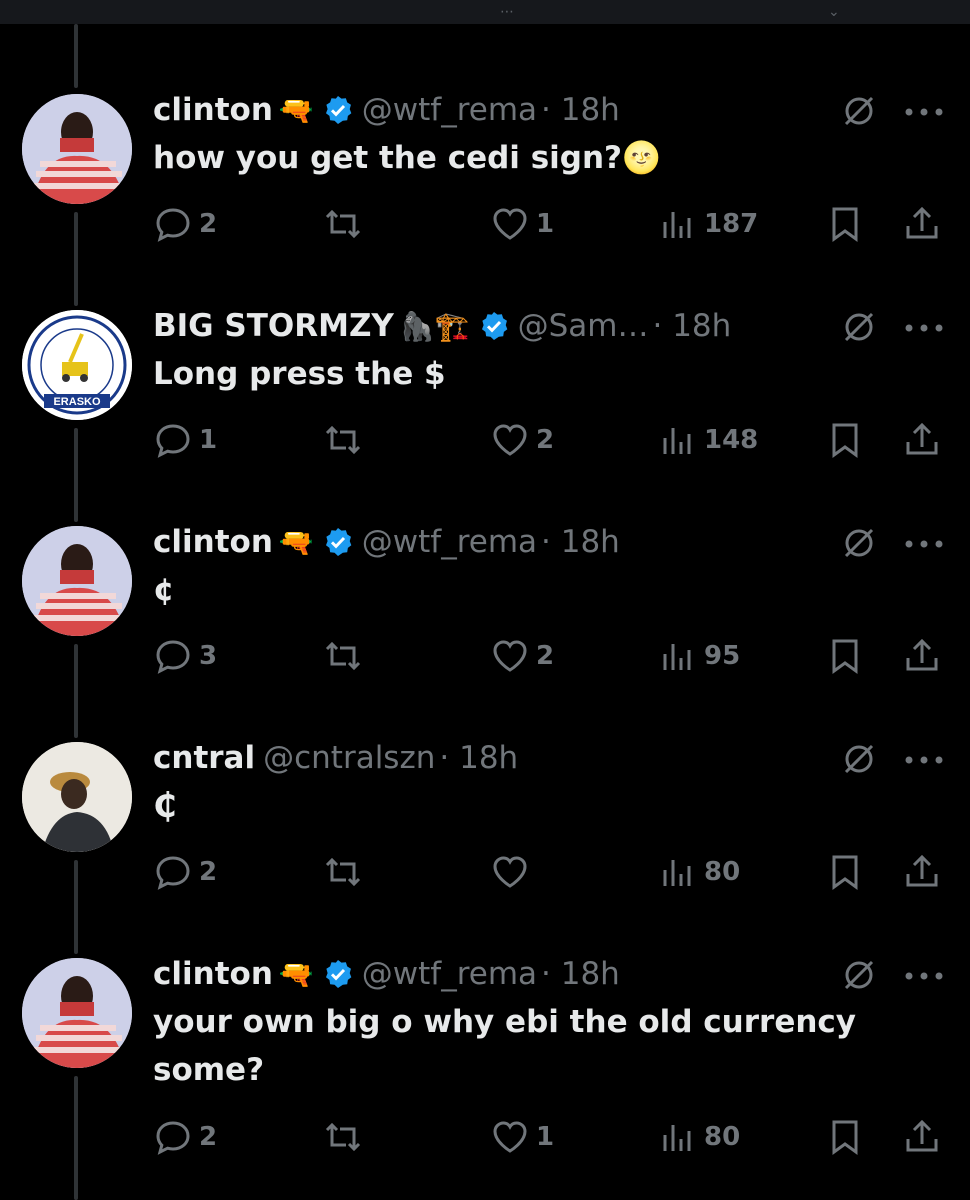 This screenshot has width=970, height=1200. What do you see at coordinates (545, 1137) in the screenshot?
I see `like-count: 1` at bounding box center [545, 1137].